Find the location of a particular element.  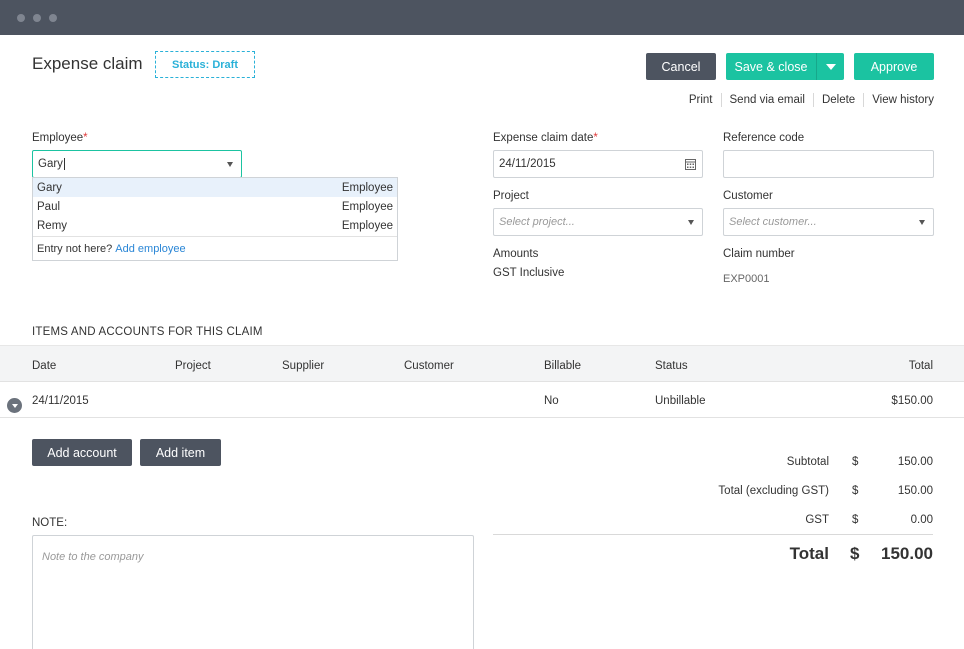

employee-select: Gary is located at coordinates (137, 164).